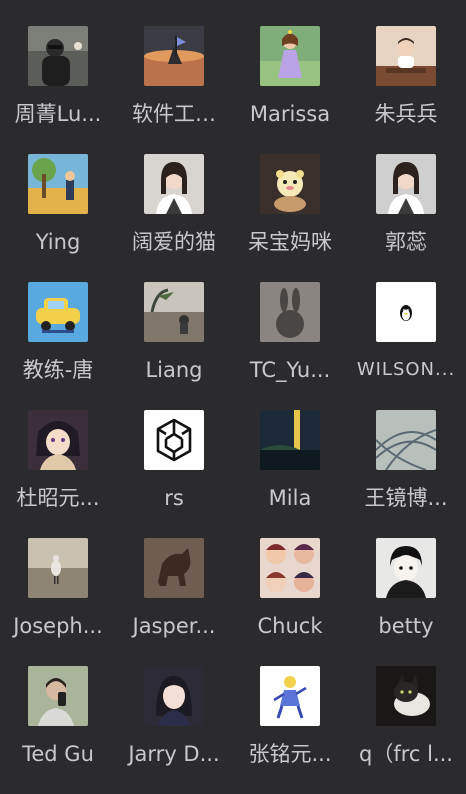  I want to click on cat-photo-icon, so click(406, 696).